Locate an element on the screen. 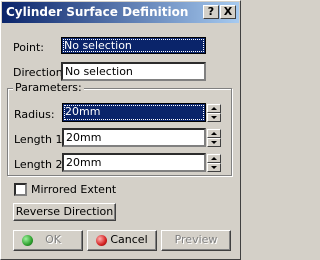 The width and height of the screenshot is (320, 260). point-label: Point: is located at coordinates (29, 47).